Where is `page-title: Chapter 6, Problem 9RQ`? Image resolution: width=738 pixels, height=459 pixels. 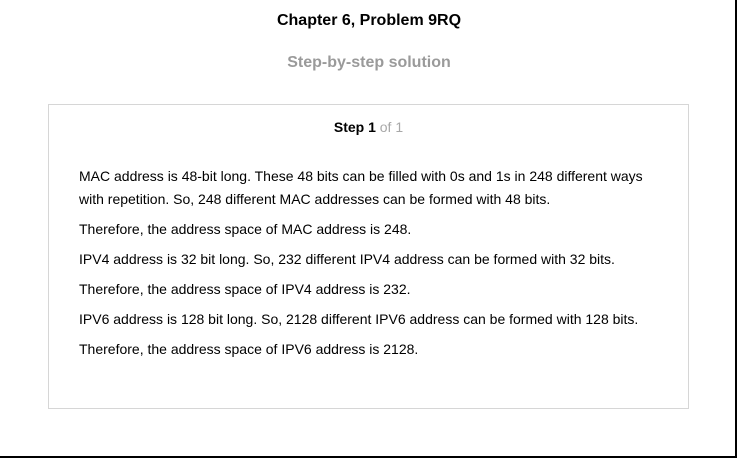 page-title: Chapter 6, Problem 9RQ is located at coordinates (369, 20).